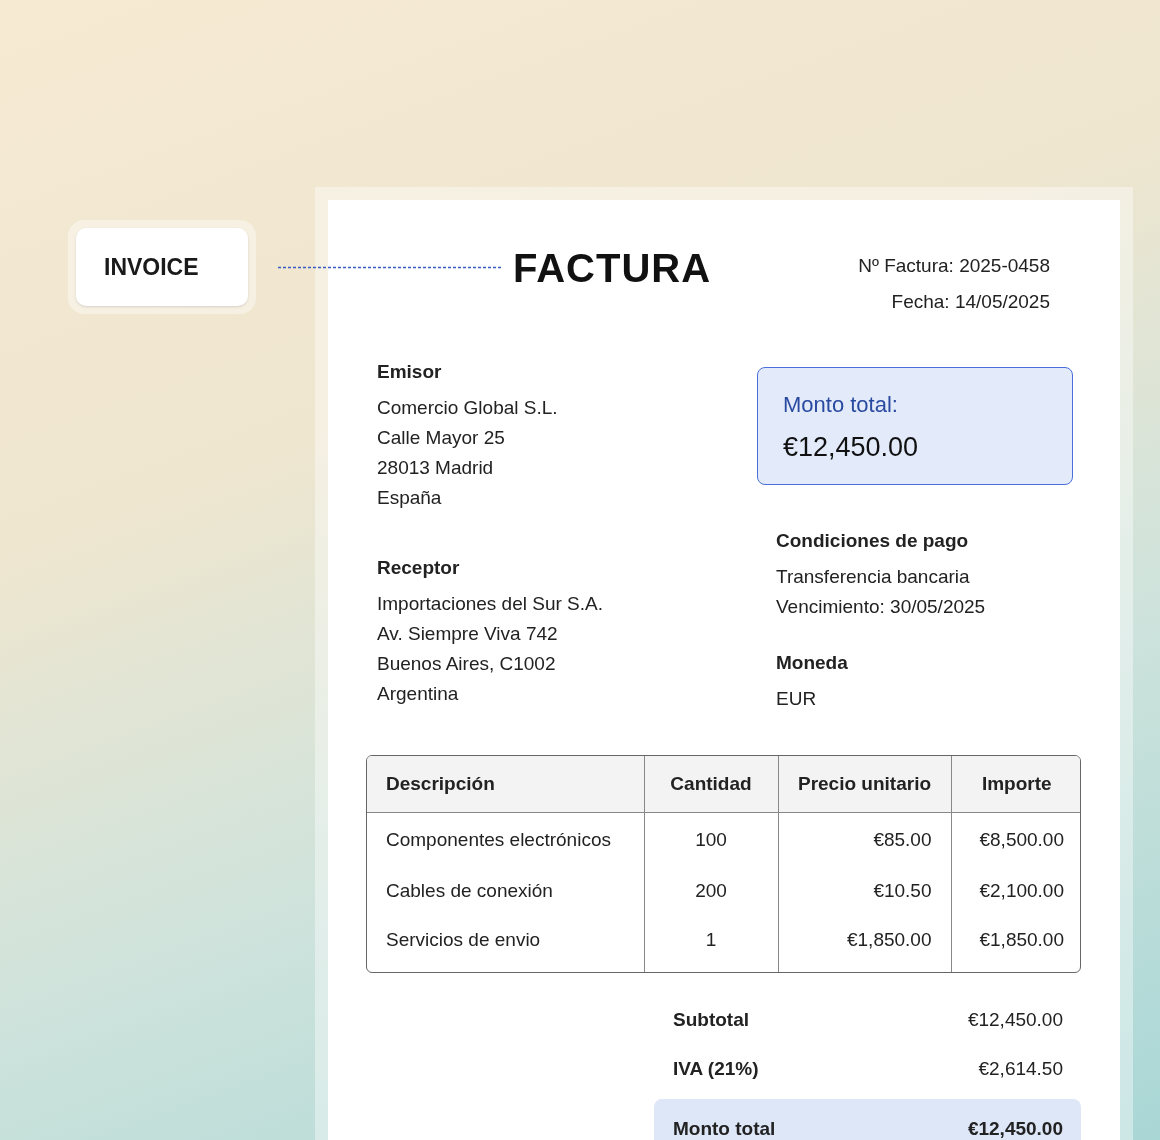  What do you see at coordinates (505, 840) in the screenshot?
I see `table-cell: Componentes electrónicos` at bounding box center [505, 840].